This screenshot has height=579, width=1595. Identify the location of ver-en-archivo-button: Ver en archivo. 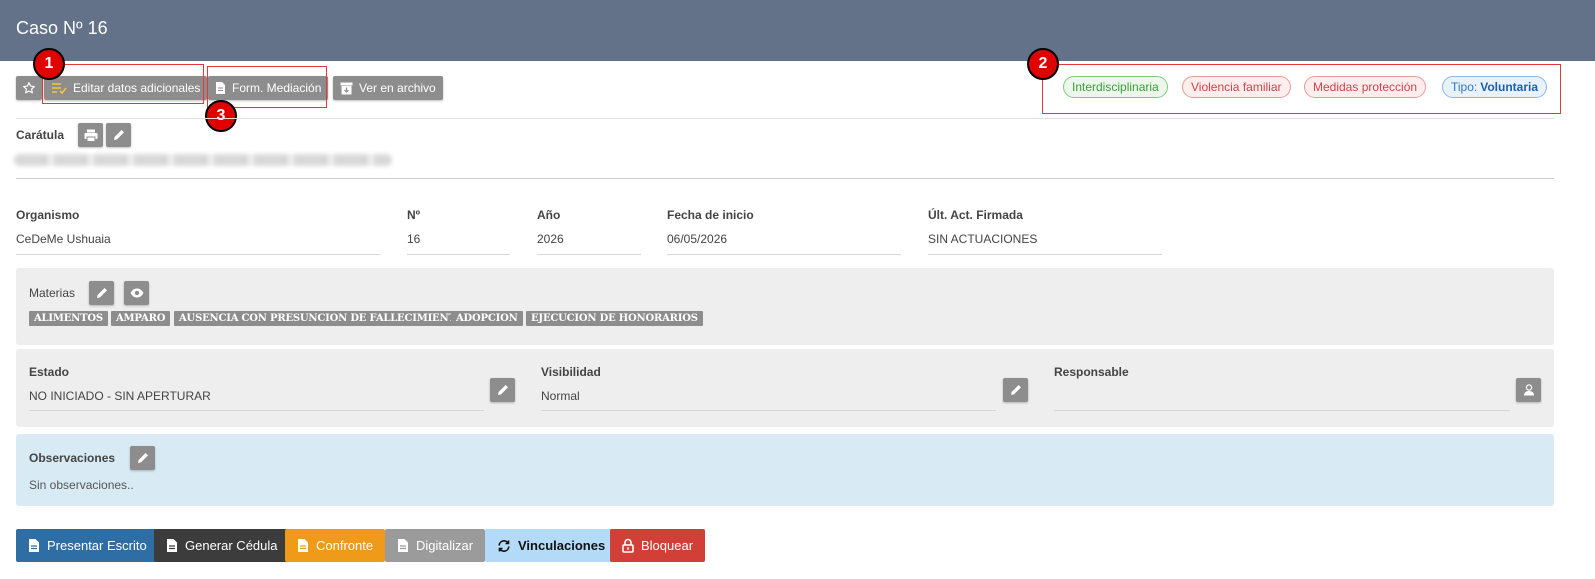
(388, 88).